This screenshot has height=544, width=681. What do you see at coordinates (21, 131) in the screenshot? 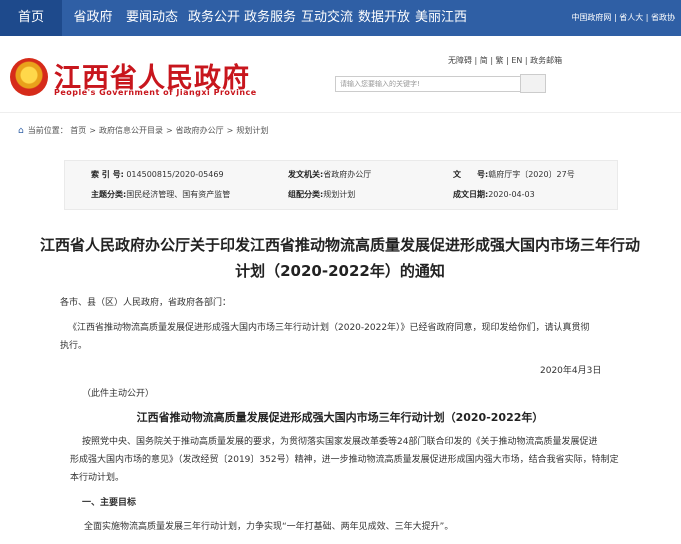
I see `home-icon: ⌂` at bounding box center [21, 131].